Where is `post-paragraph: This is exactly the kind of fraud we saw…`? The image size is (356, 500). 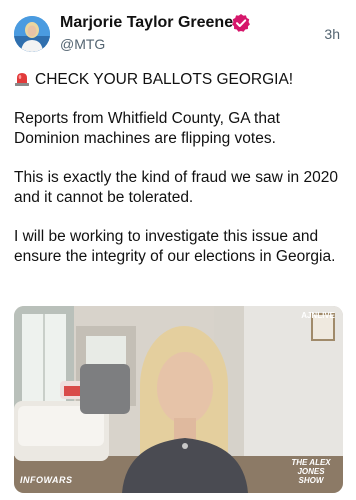
post-paragraph: This is exactly the kind of fraud we saw… is located at coordinates (176, 187).